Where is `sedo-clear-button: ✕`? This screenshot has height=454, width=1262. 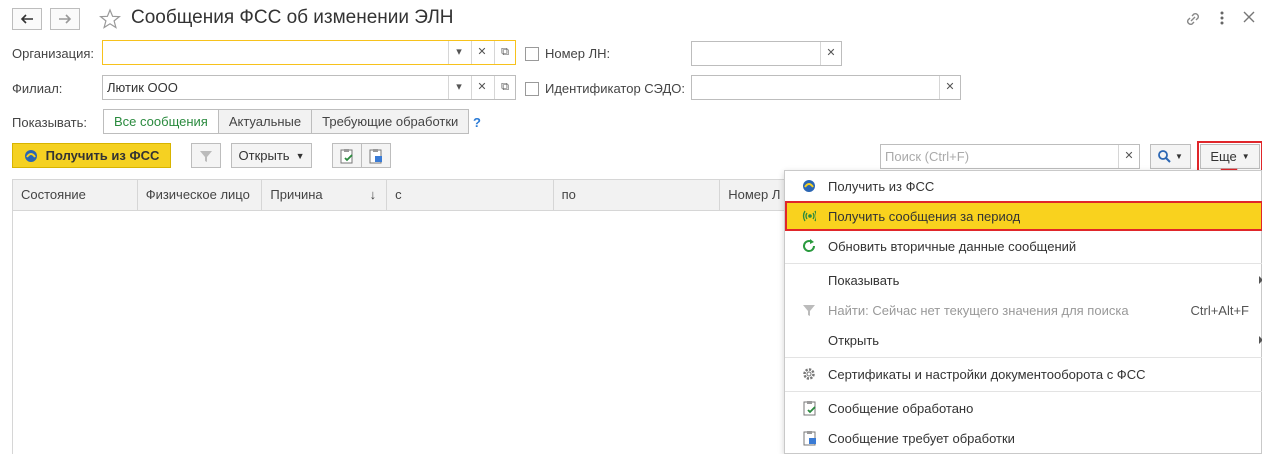
sedo-clear-button: ✕ is located at coordinates (949, 87).